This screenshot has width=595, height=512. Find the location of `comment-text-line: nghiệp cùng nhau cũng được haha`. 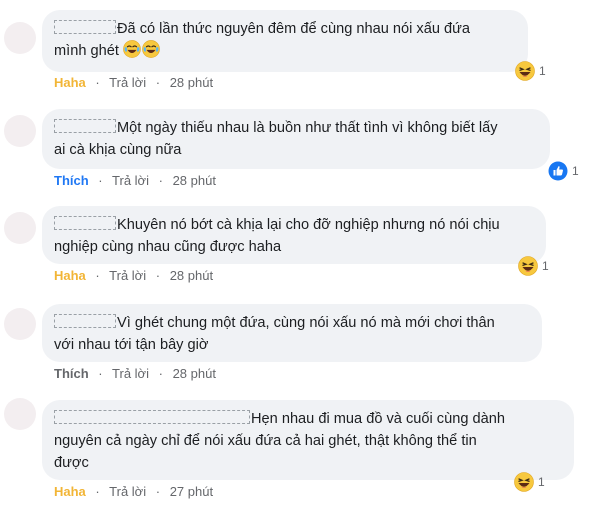

comment-text-line: nghiệp cùng nhau cũng được haha is located at coordinates (168, 247).